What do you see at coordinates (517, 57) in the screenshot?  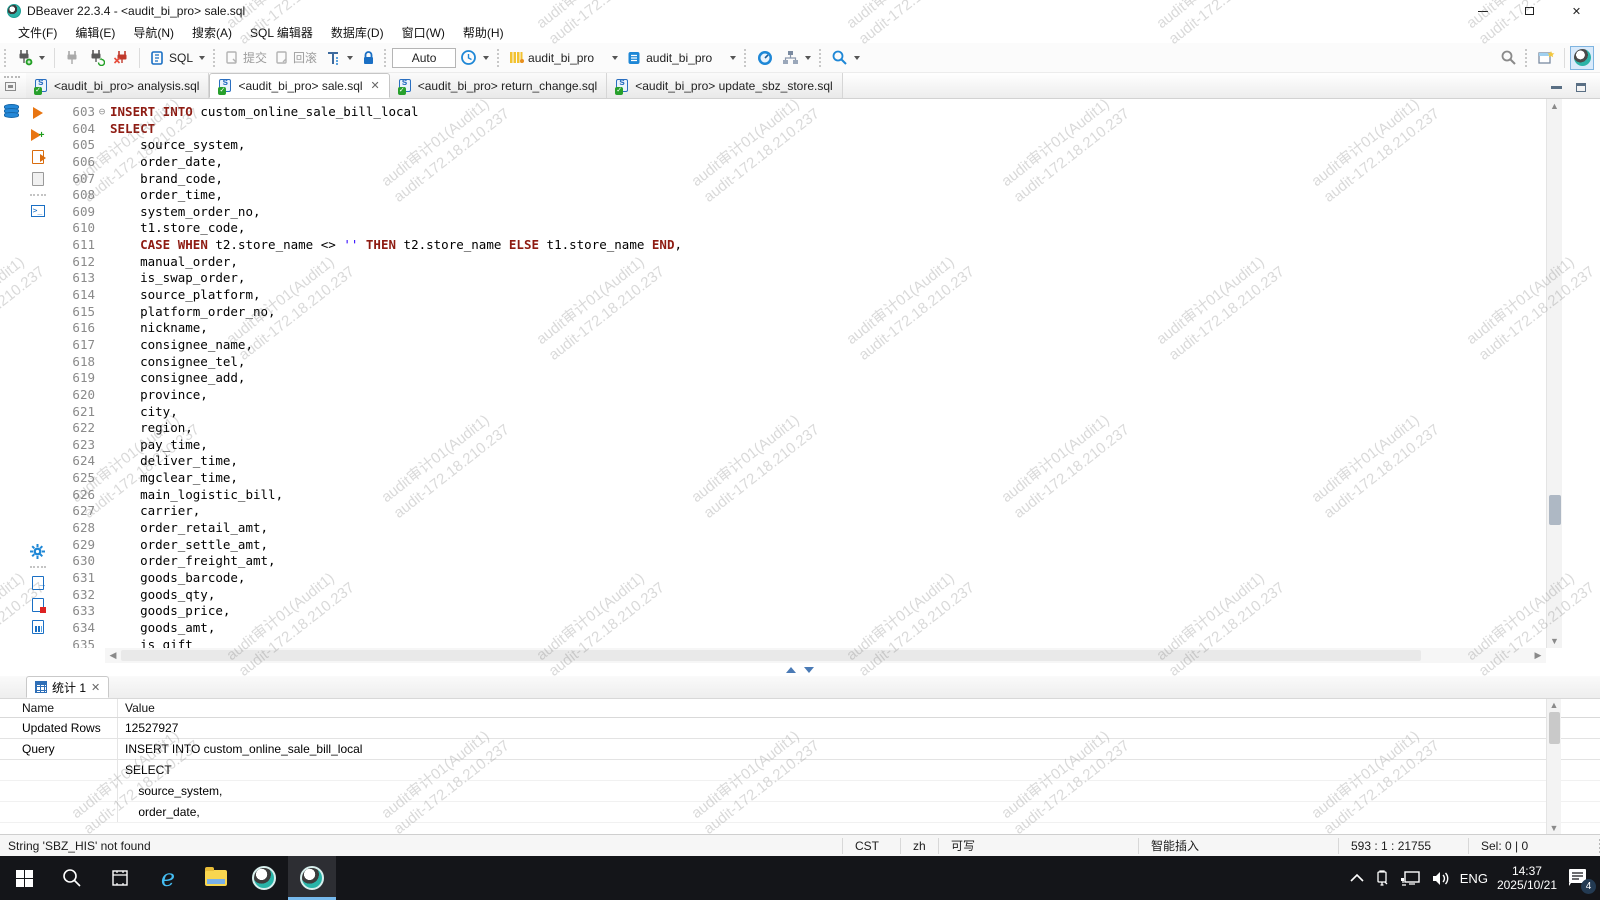 I see `connection-color-icon` at bounding box center [517, 57].